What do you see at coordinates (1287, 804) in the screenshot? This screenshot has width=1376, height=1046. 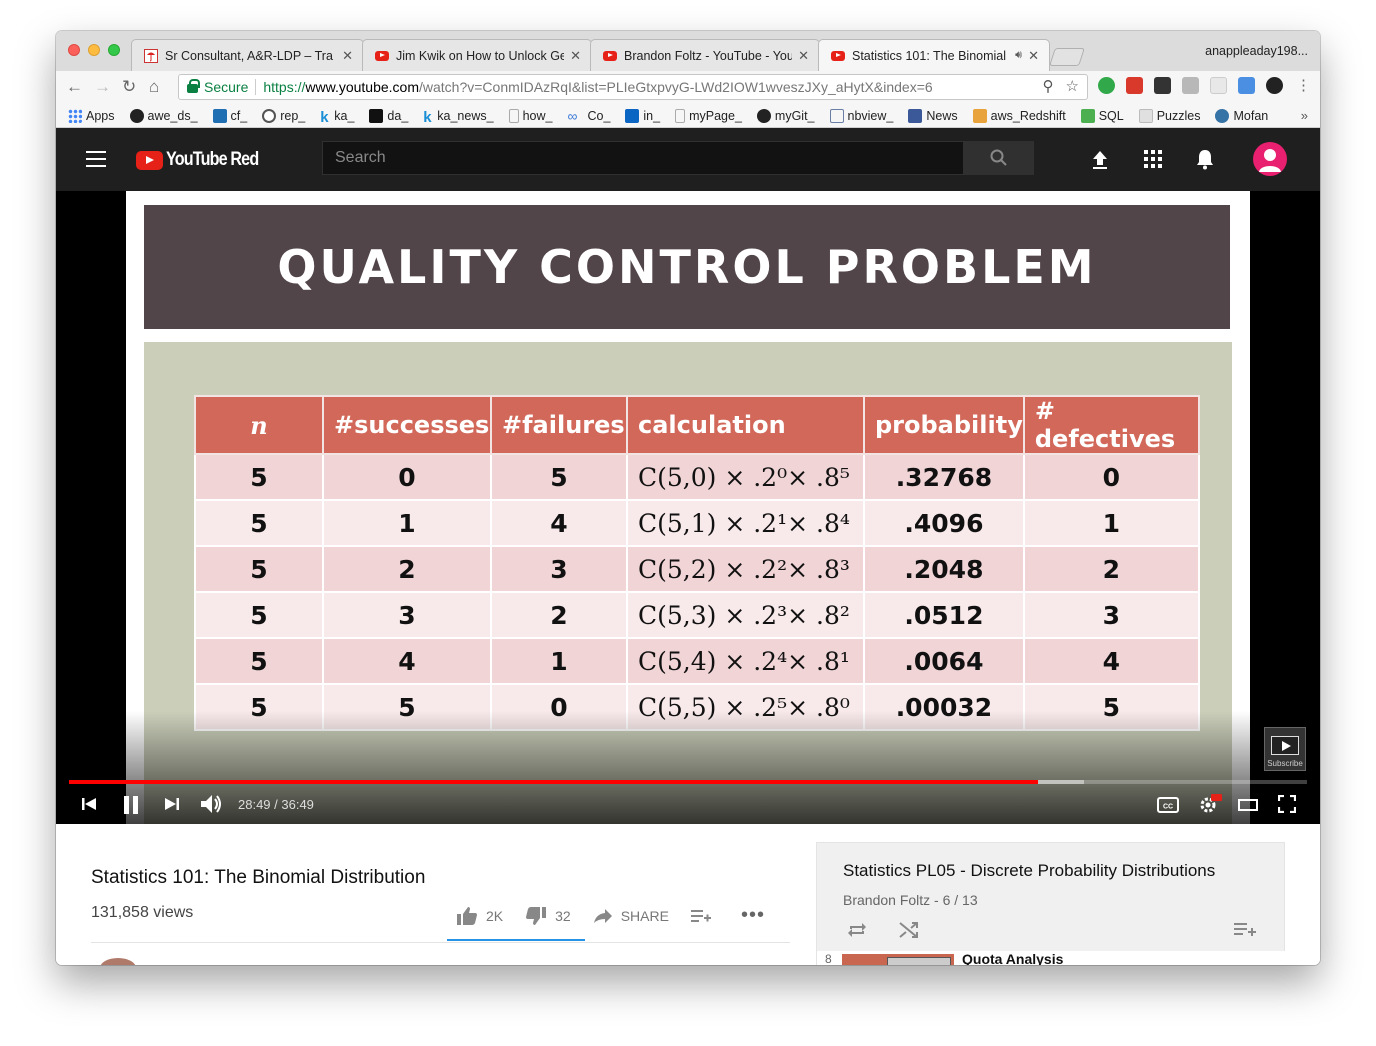 I see `fullscreen-icon` at bounding box center [1287, 804].